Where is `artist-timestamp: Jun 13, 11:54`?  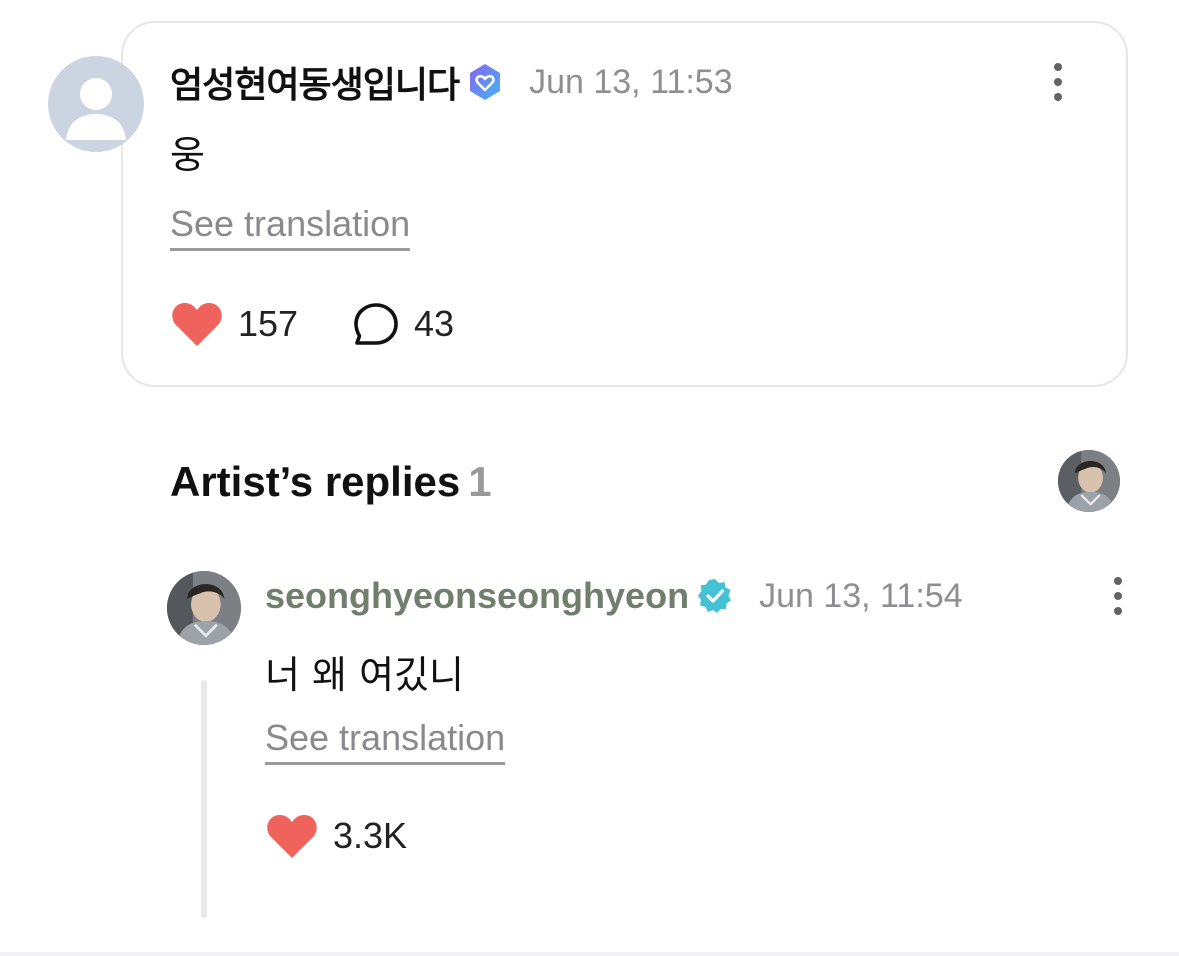
artist-timestamp: Jun 13, 11:54 is located at coordinates (861, 595).